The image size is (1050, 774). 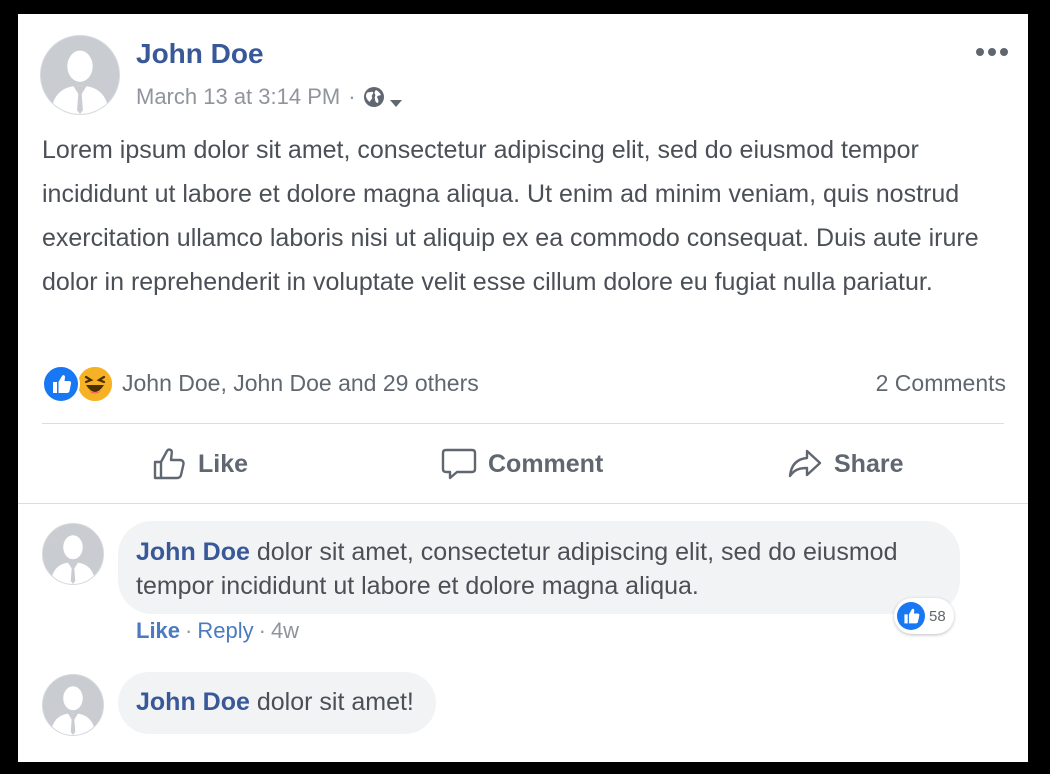 I want to click on reactions-text: John Doe, John Doe and 29 others, so click(x=300, y=383).